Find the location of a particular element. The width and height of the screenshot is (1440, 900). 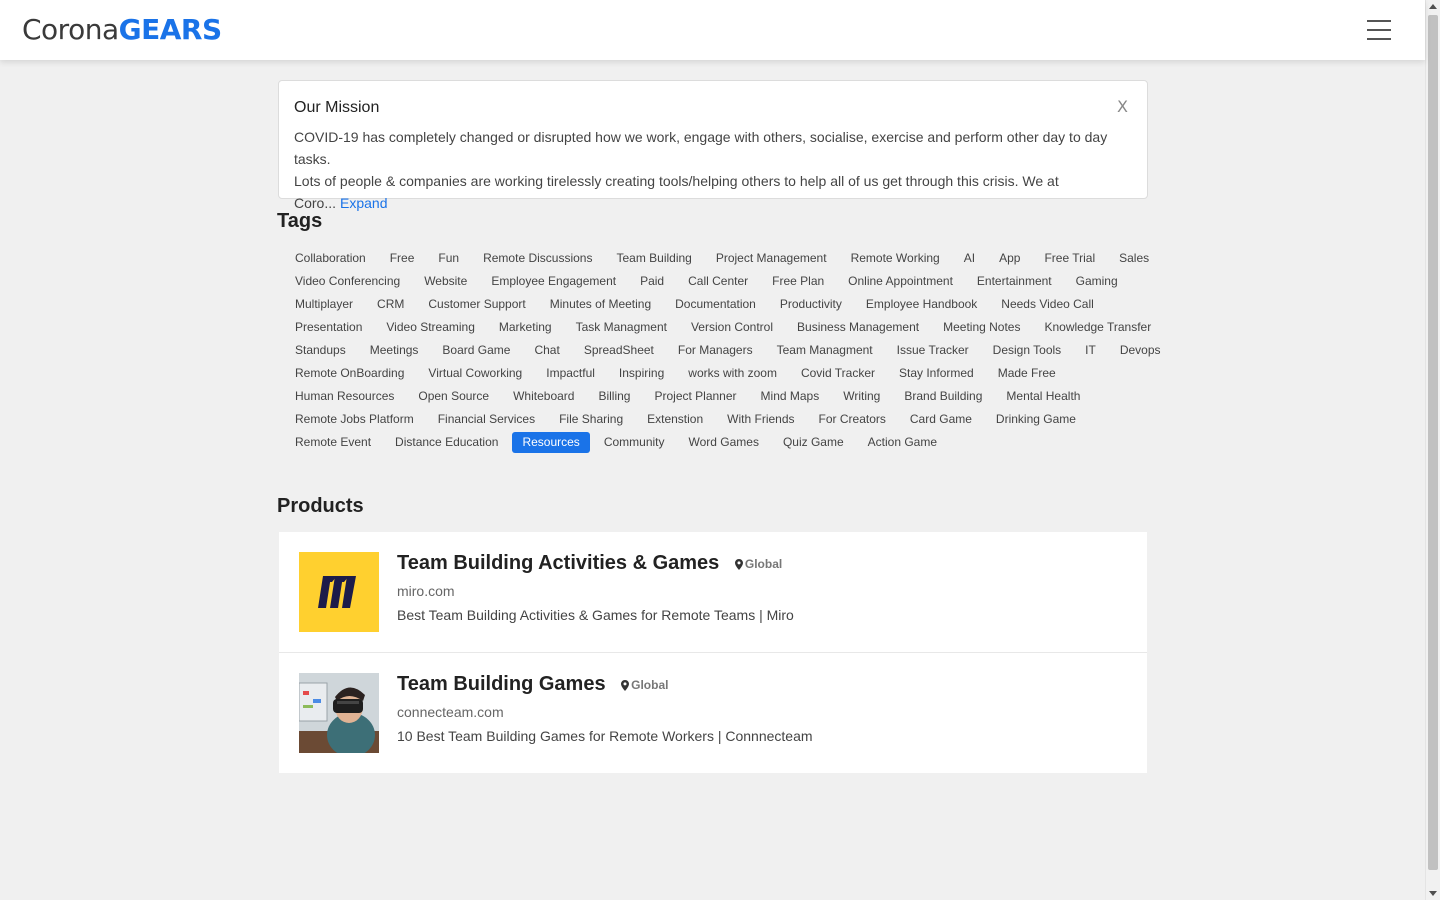

tag: Drinking Game is located at coordinates (1036, 419).